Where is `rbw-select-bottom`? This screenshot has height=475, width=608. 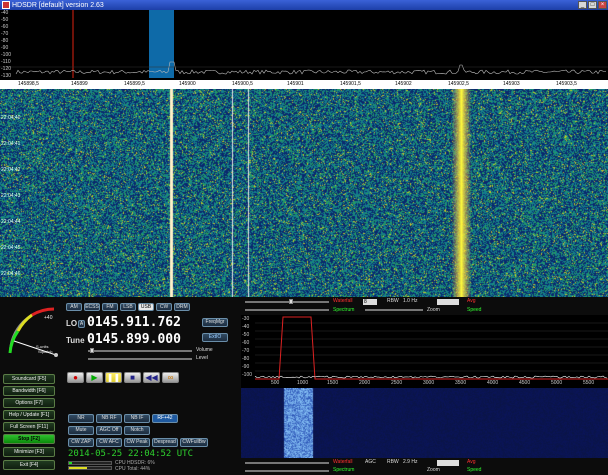
rbw-select-bottom is located at coordinates (448, 463).